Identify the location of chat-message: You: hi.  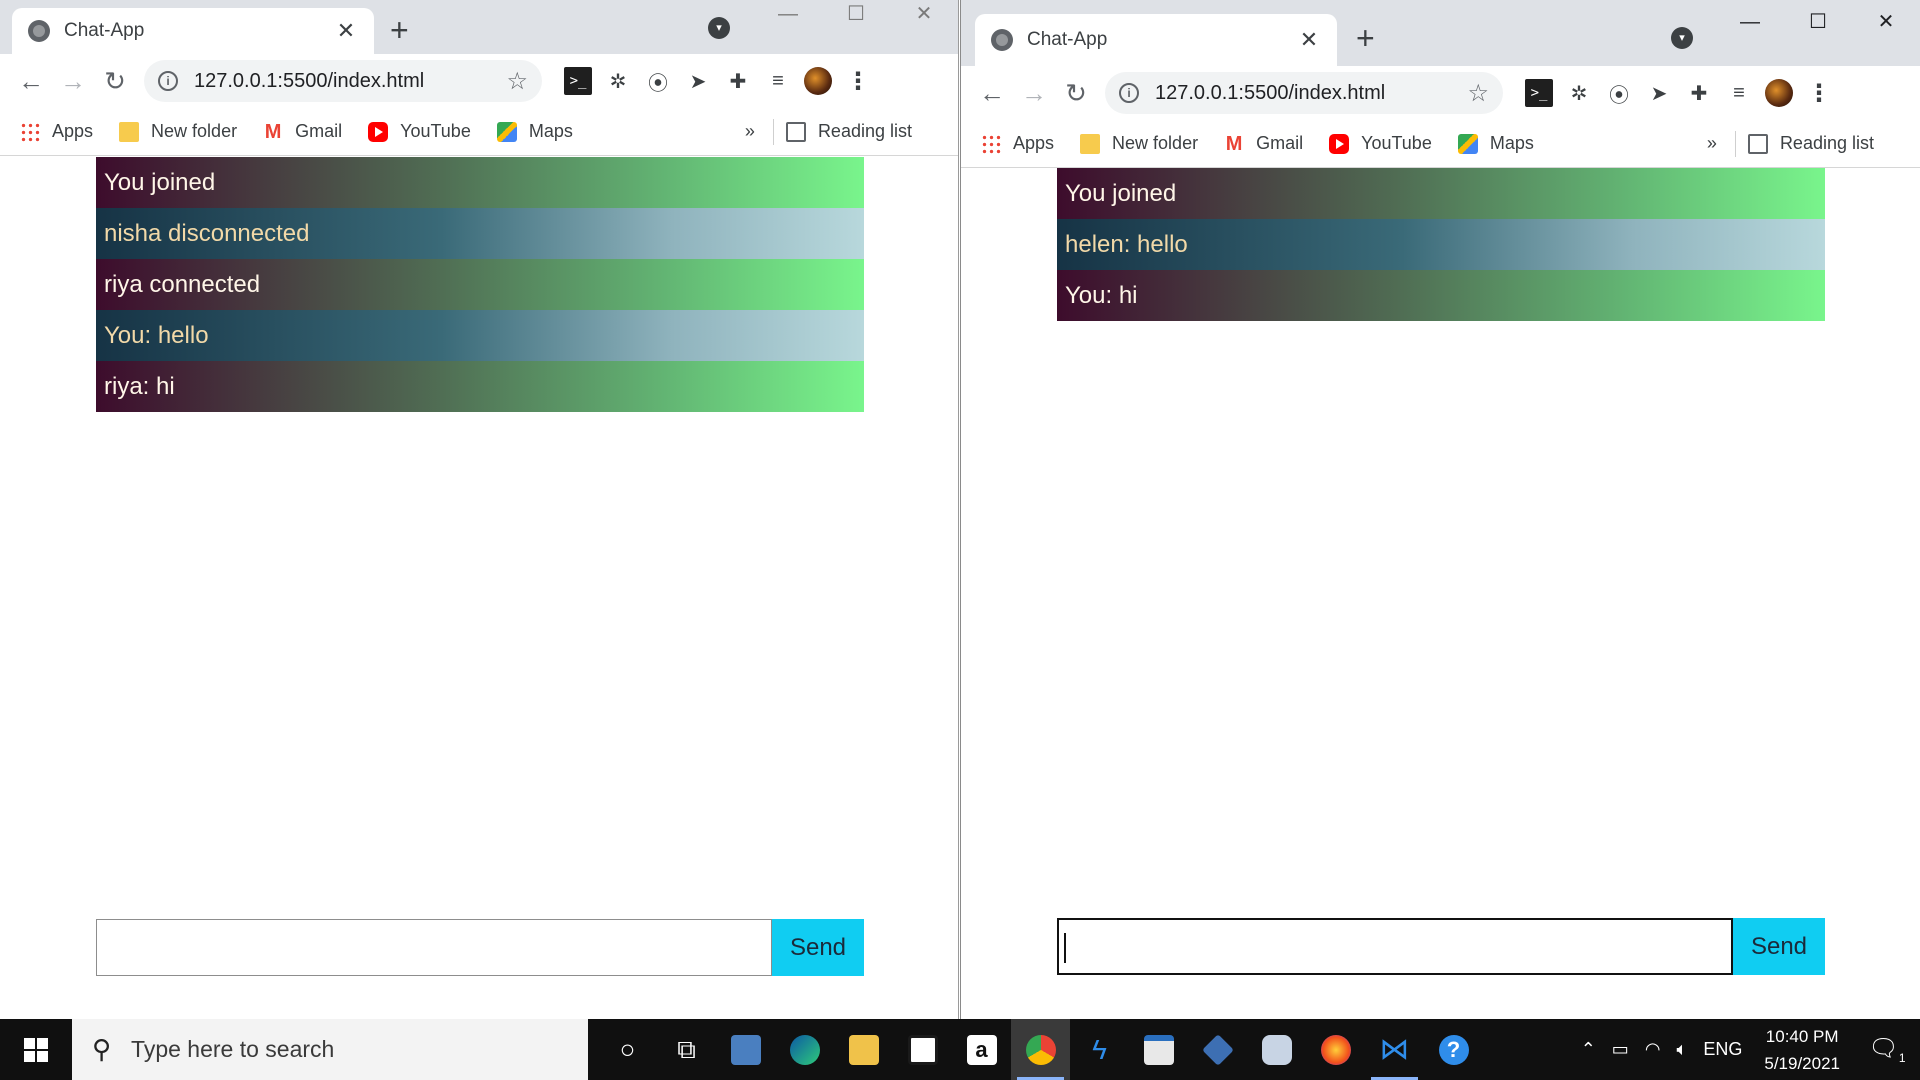
(1441, 295).